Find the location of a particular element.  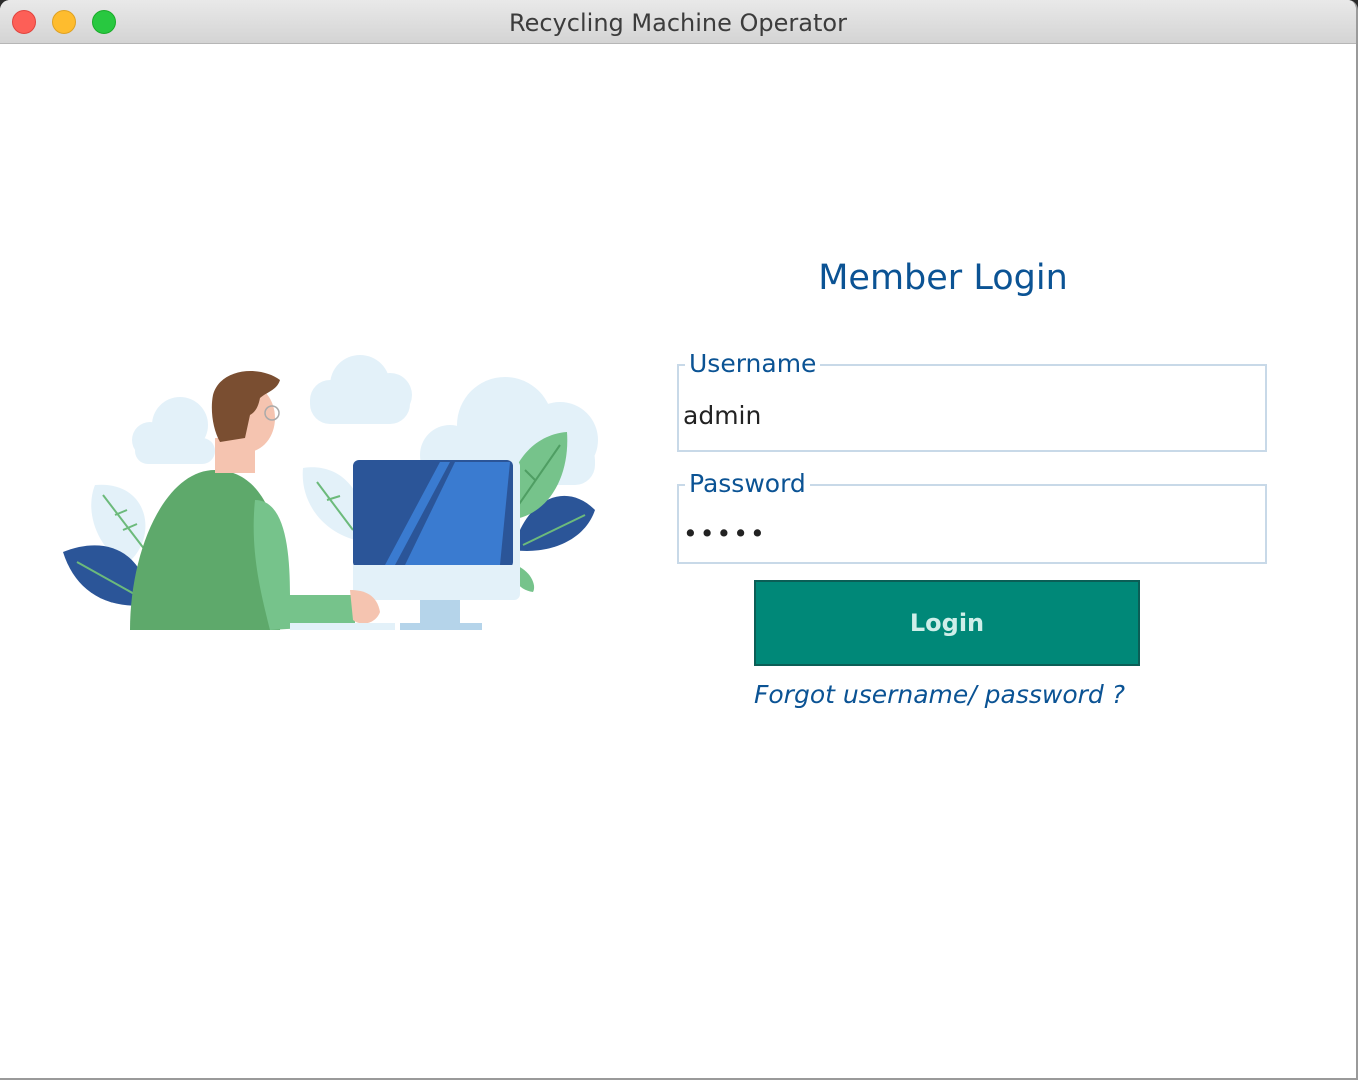

username-label: Username is located at coordinates (753, 364).